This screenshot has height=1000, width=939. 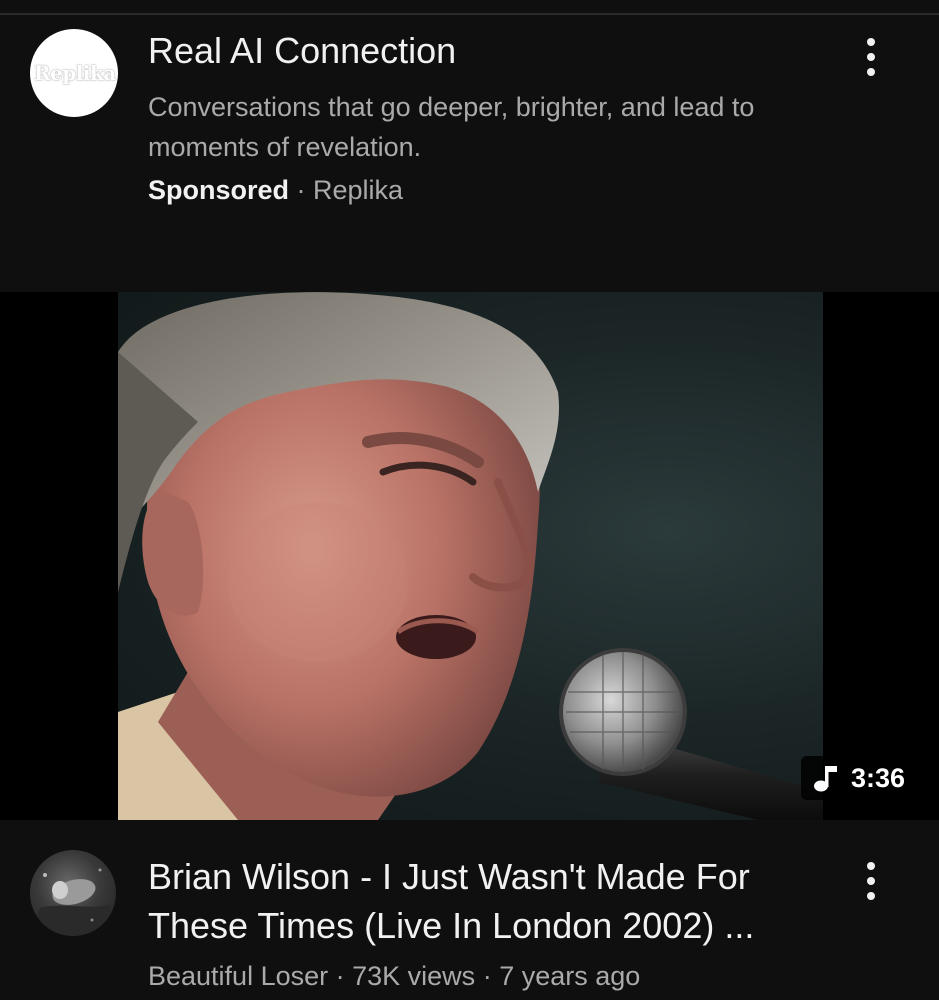 I want to click on music-note-icon, so click(x=825, y=779).